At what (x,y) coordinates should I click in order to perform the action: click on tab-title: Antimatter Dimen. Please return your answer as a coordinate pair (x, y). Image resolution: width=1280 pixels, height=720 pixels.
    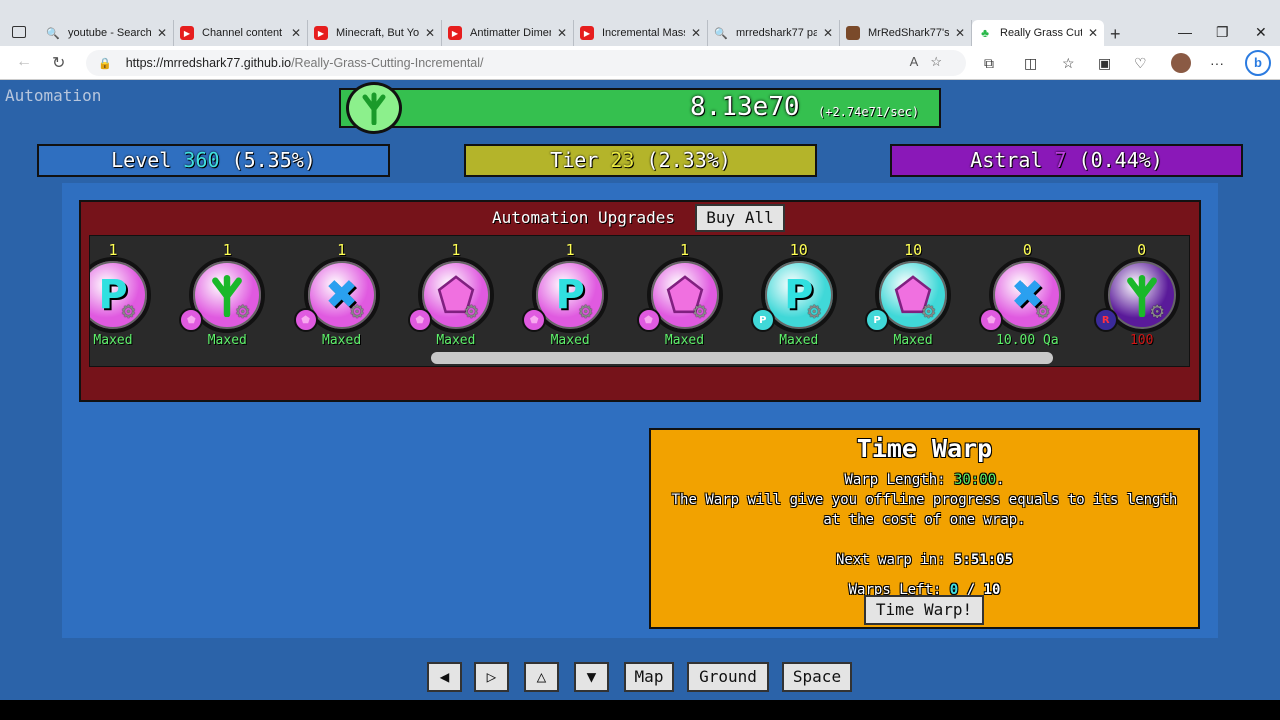
    Looking at the image, I should click on (510, 33).